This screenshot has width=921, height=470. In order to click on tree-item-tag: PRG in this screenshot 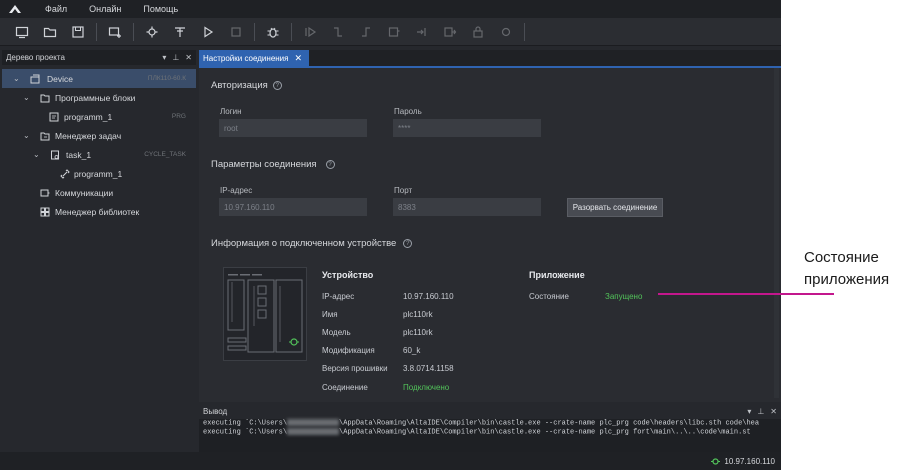, I will do `click(178, 116)`.